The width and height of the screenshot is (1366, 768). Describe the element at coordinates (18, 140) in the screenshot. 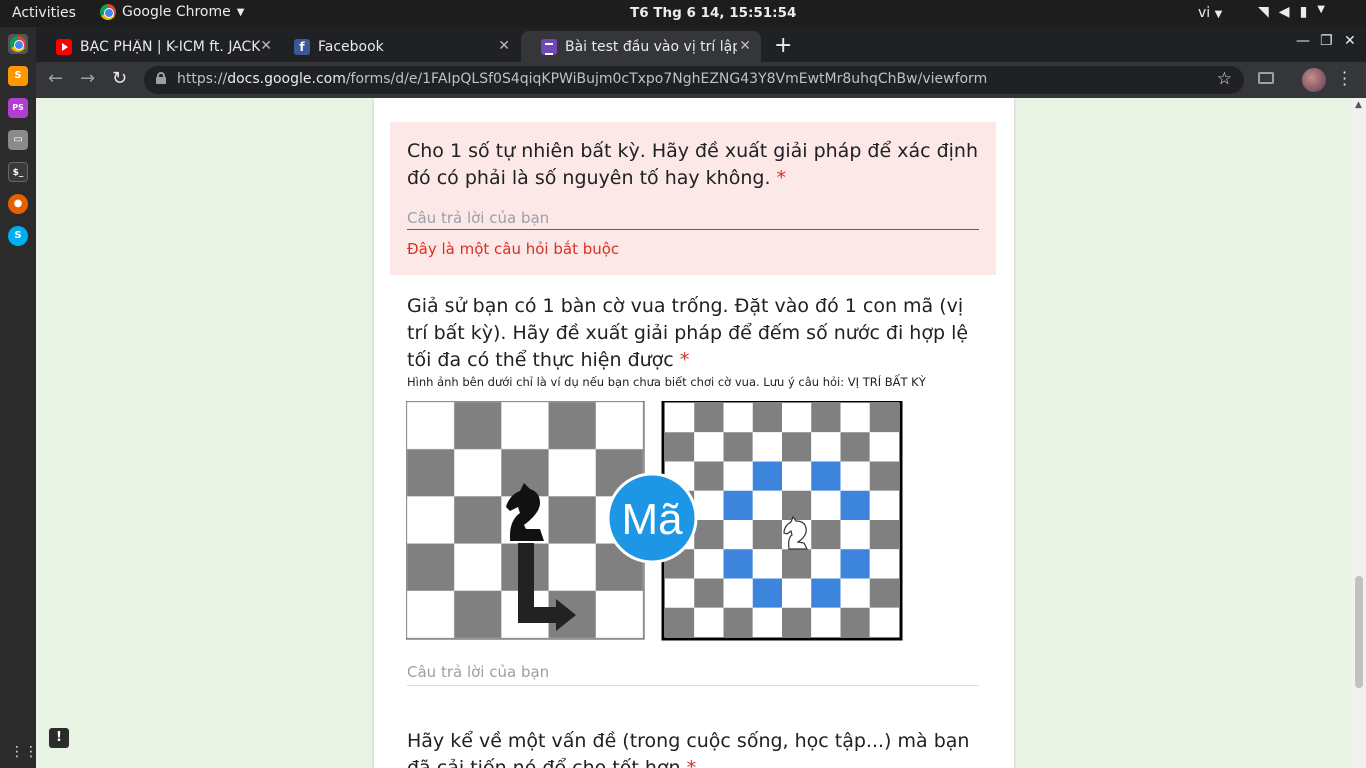

I see `files-icon: ▭` at that location.